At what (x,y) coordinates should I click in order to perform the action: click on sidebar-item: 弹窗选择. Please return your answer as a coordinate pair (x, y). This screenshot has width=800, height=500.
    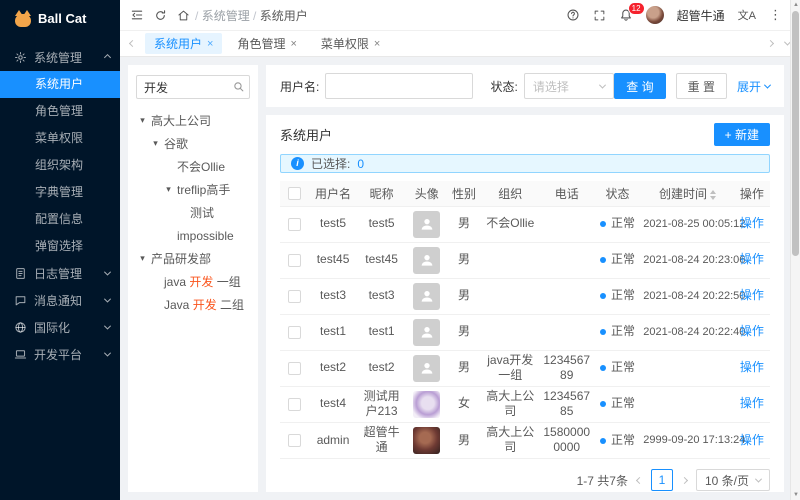
    Looking at the image, I should click on (60, 246).